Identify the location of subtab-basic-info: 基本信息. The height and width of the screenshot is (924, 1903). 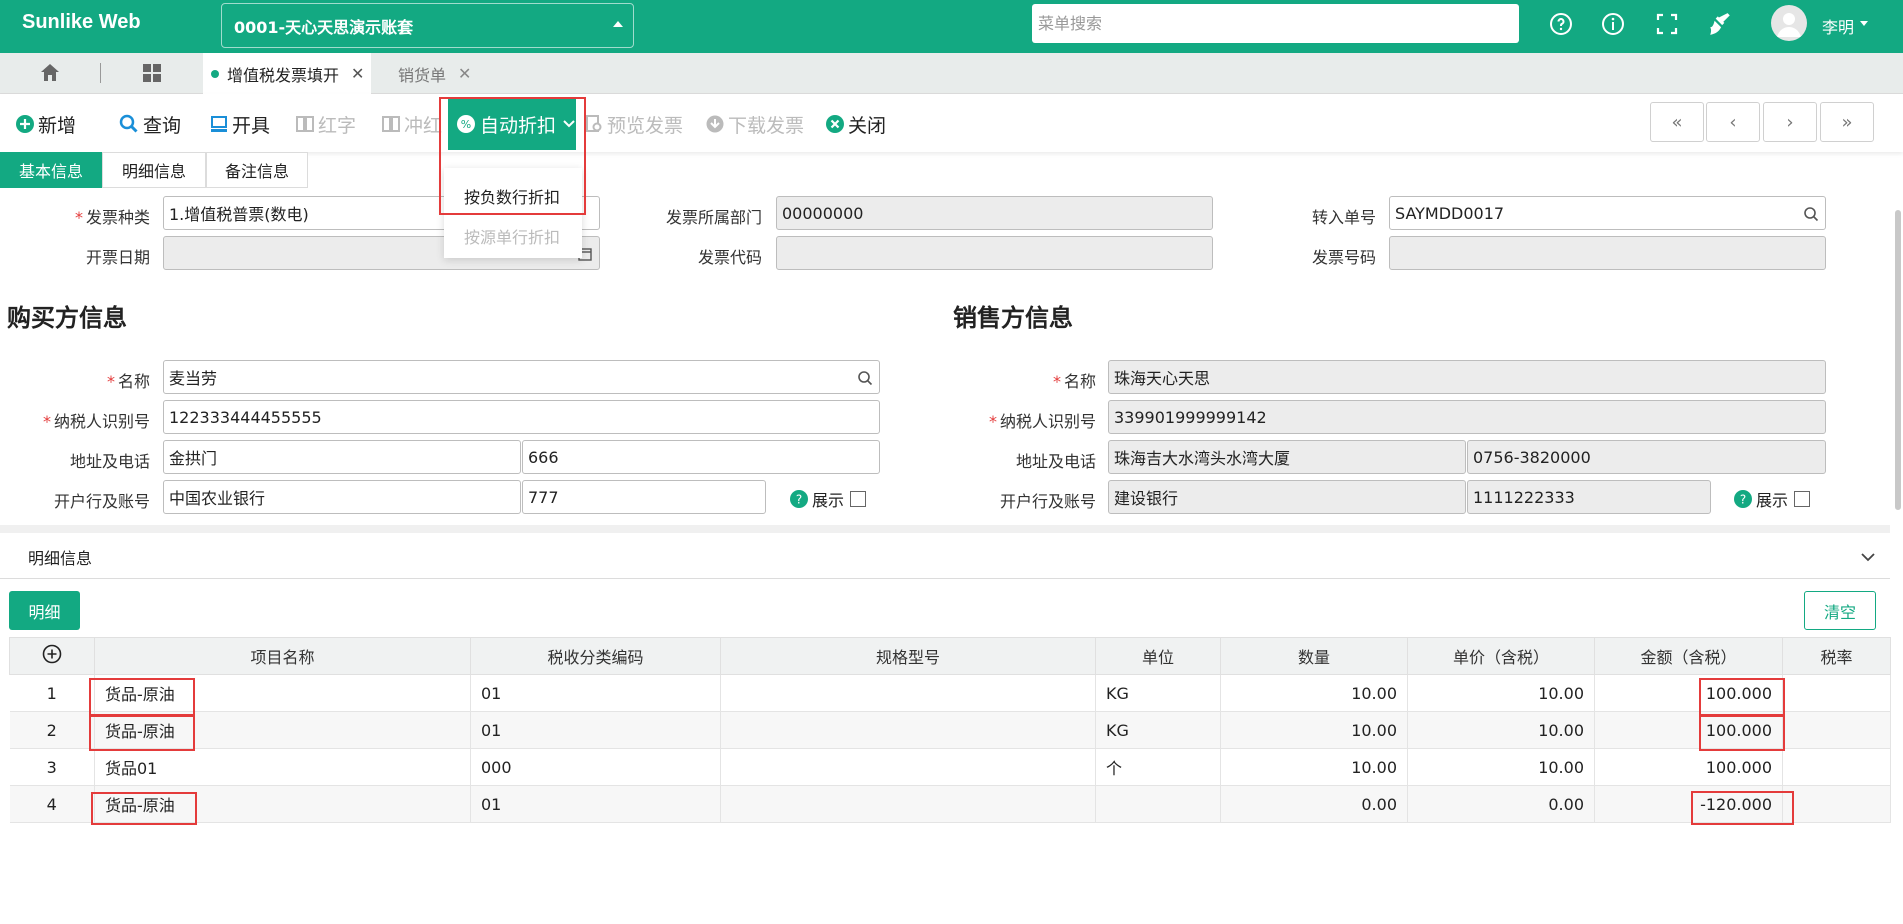
(51, 170).